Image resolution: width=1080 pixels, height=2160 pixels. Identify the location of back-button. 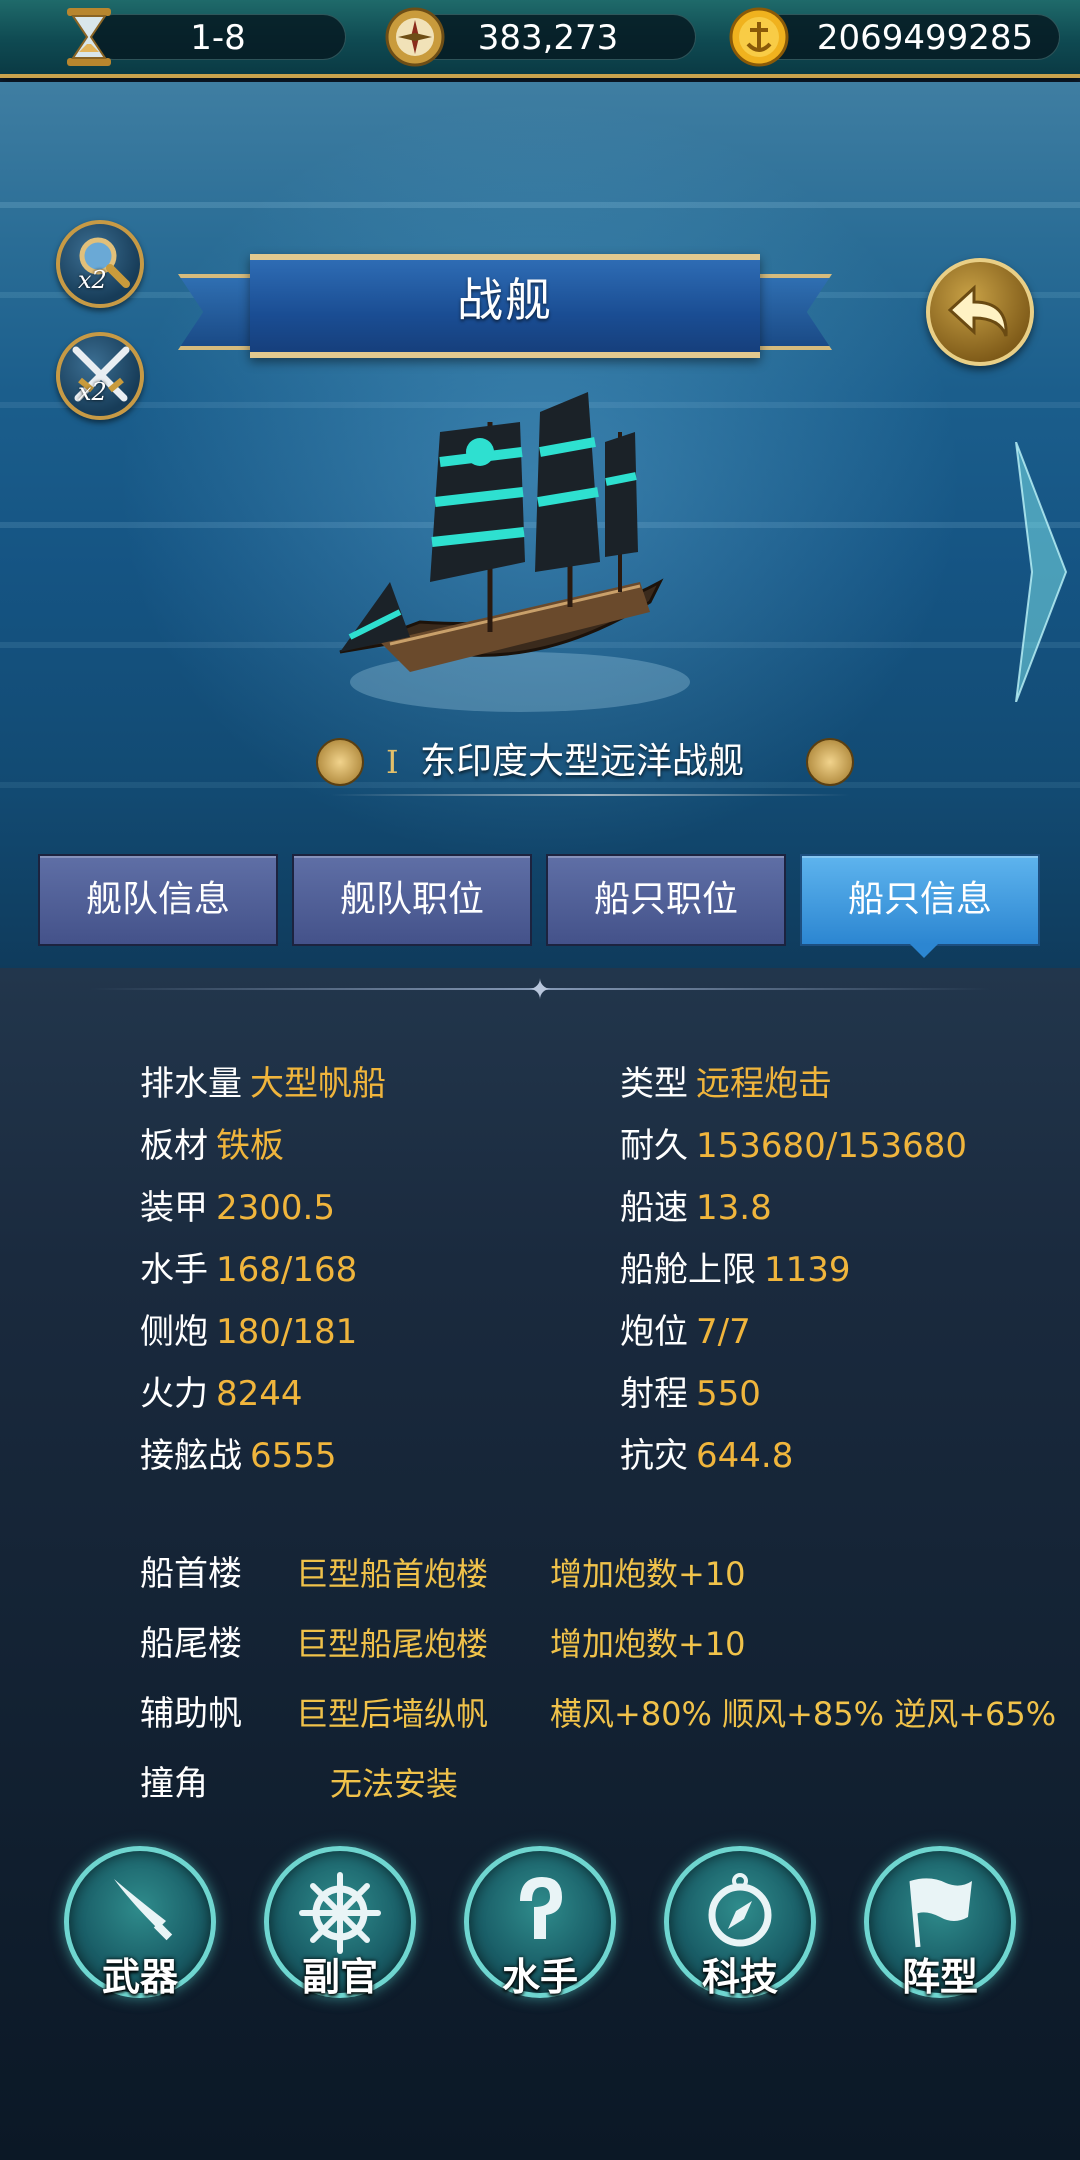
(980, 312).